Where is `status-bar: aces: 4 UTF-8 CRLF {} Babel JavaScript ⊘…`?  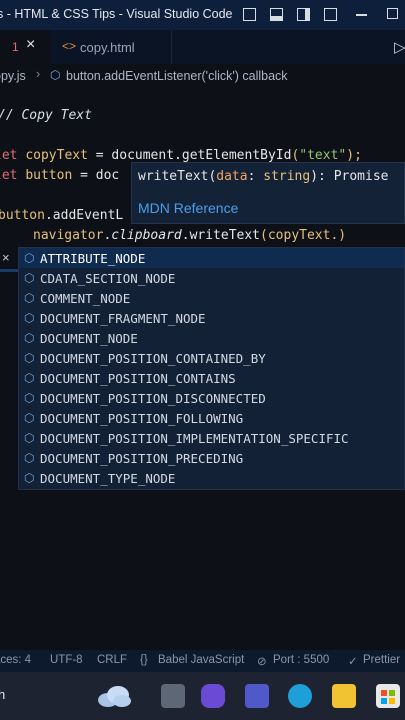 status-bar: aces: 4 UTF-8 CRLF {} Babel JavaScript ⊘… is located at coordinates (202, 661).